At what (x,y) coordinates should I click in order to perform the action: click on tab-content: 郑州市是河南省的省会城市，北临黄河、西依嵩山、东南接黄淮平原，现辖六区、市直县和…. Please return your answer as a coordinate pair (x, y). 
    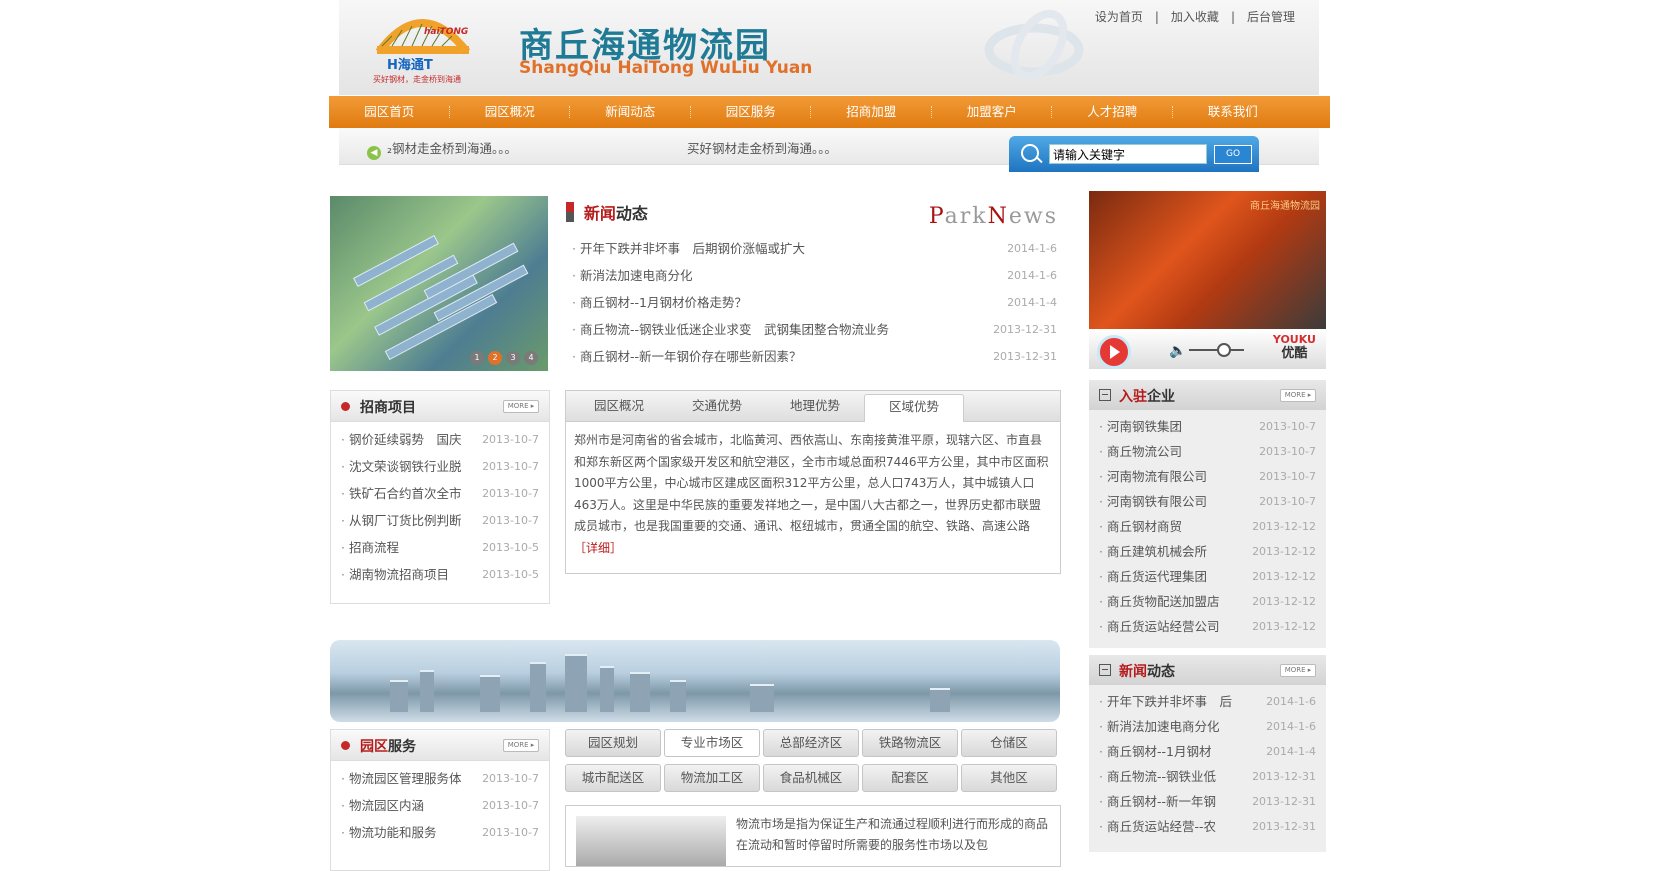
    Looking at the image, I should click on (813, 494).